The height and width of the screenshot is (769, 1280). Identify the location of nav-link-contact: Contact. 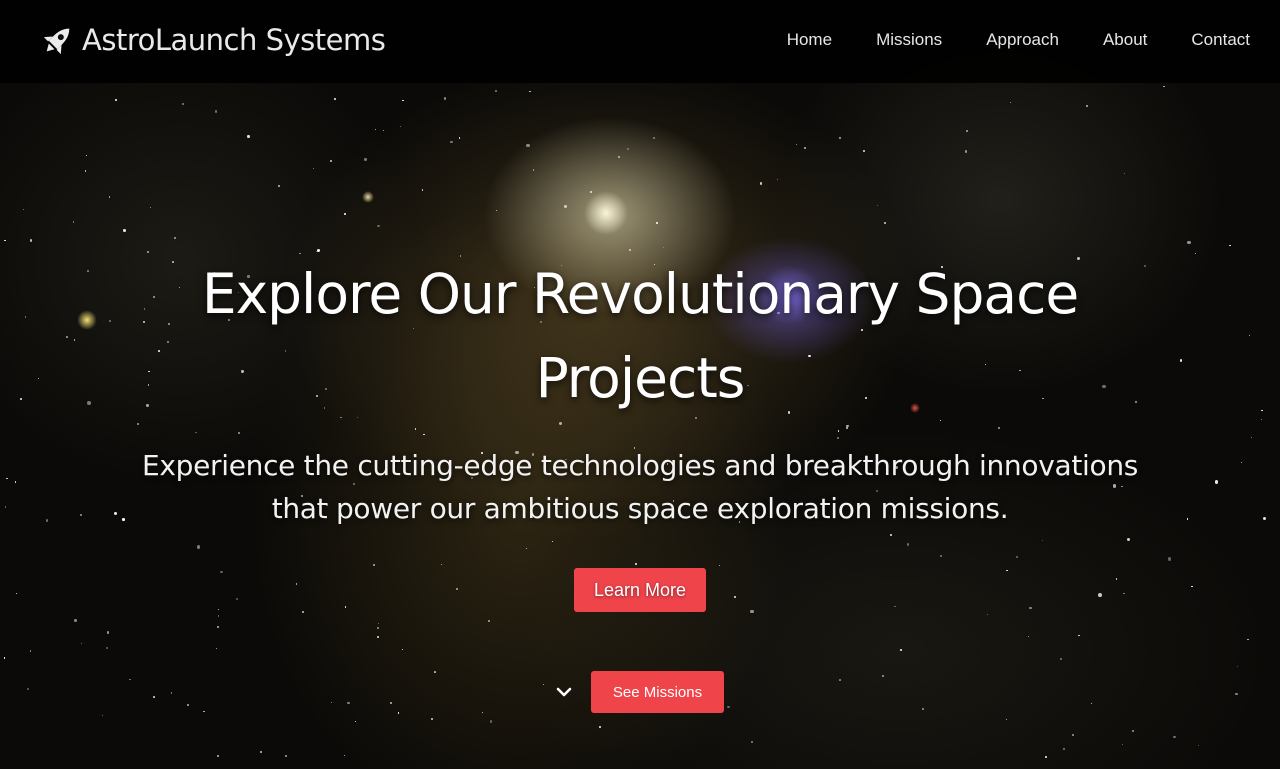
(1220, 40).